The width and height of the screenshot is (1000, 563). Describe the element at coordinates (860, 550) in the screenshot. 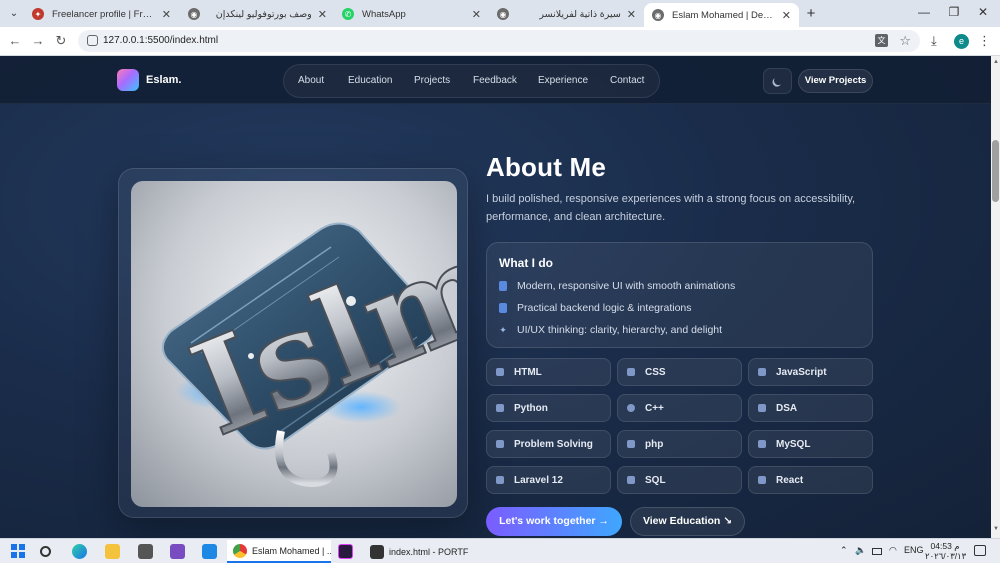

I see `volume-icon: 🔈` at that location.